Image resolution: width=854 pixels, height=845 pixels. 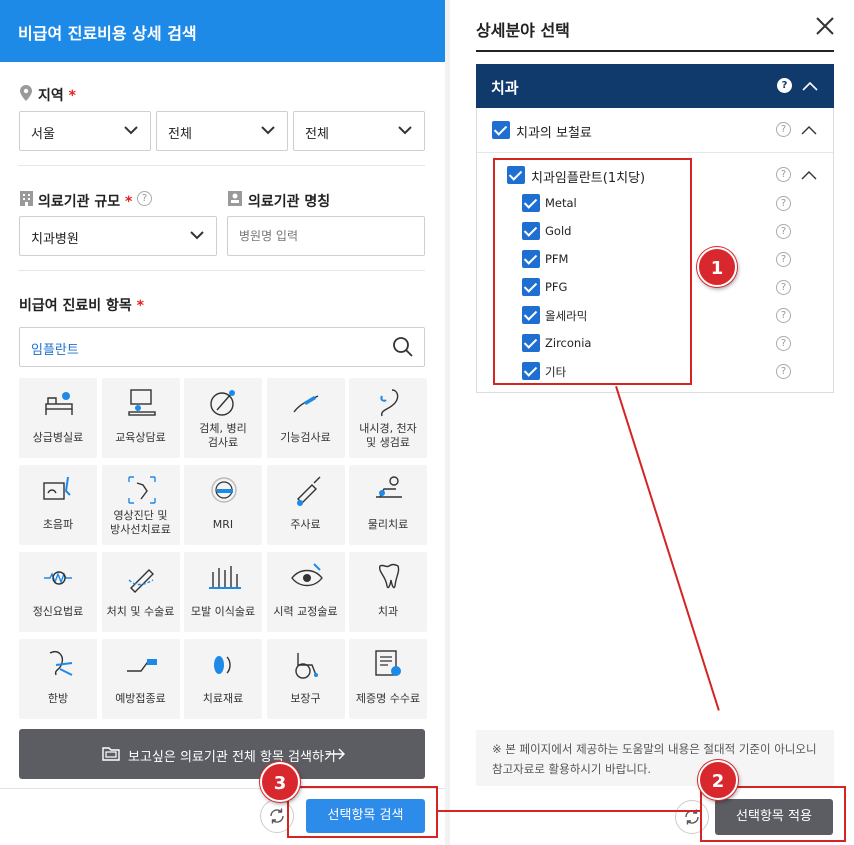 What do you see at coordinates (783, 129) in the screenshot?
I see `prosthesis-help-icon: ?` at bounding box center [783, 129].